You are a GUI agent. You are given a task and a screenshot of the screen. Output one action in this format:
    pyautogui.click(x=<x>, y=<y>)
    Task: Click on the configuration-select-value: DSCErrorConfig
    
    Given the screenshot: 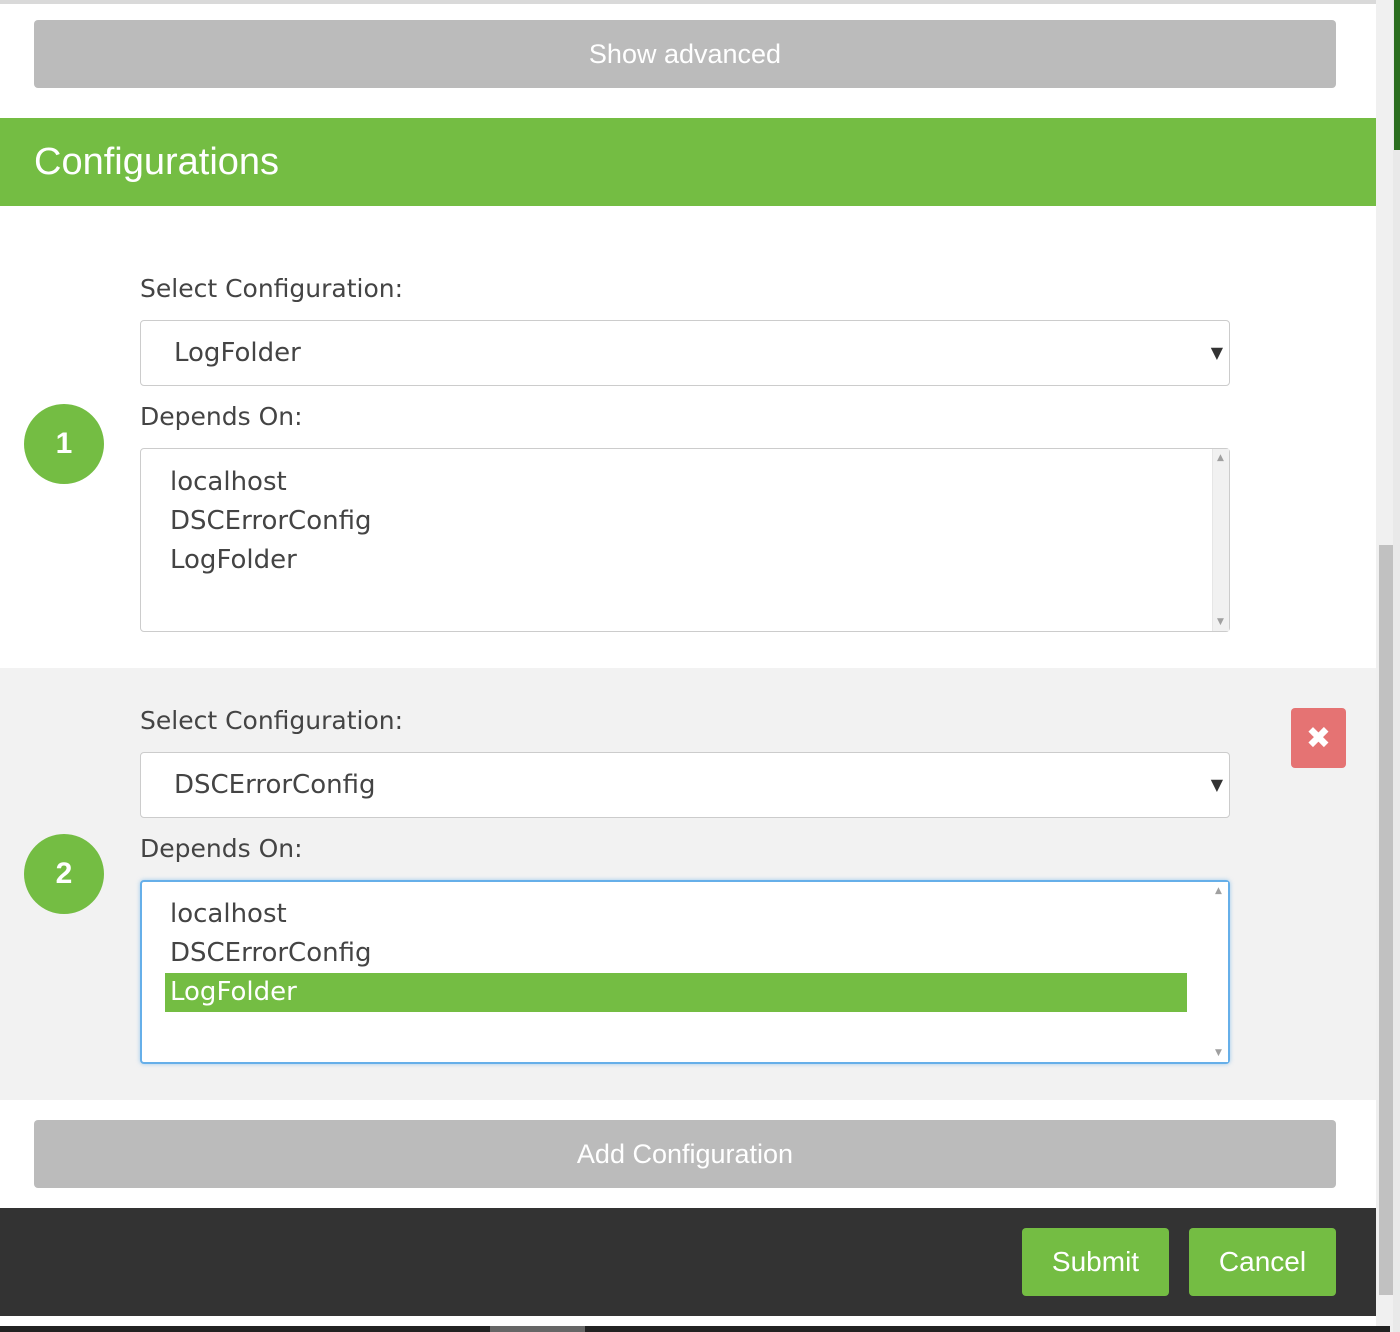 What is the action you would take?
    pyautogui.click(x=275, y=785)
    